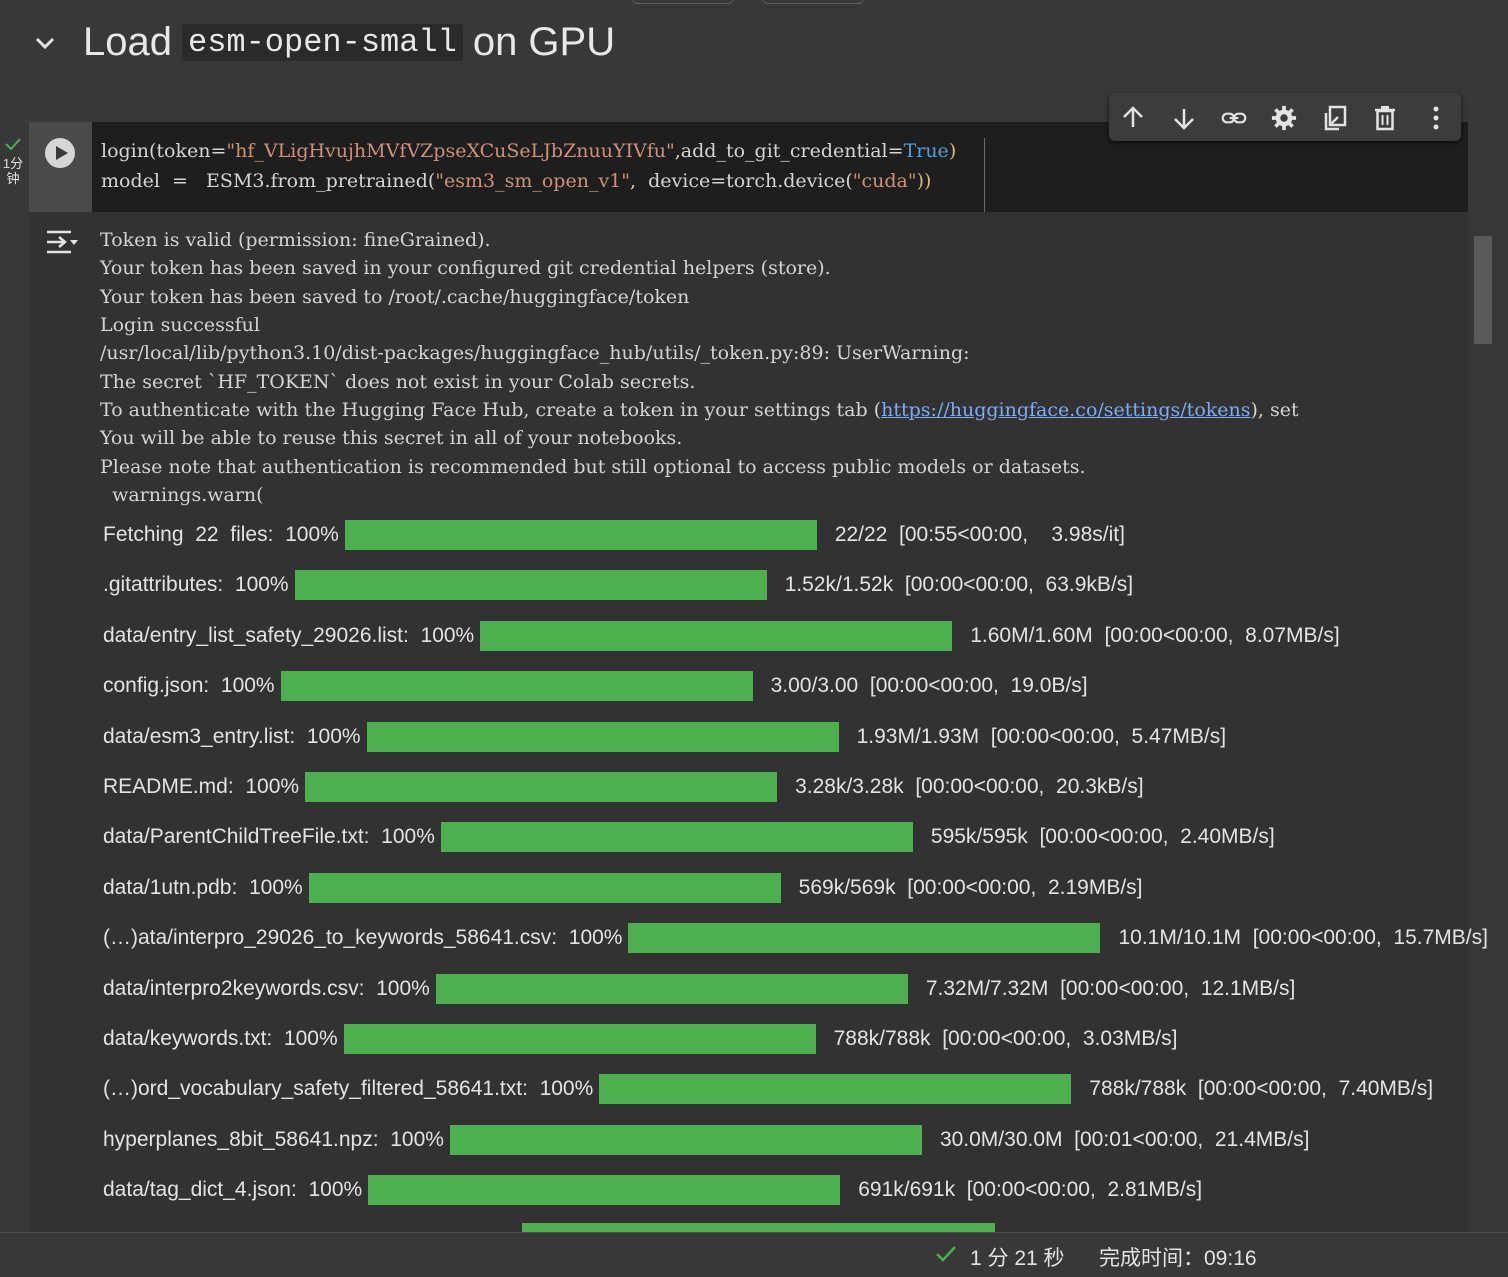 This screenshot has width=1508, height=1277. I want to click on move-up-button, so click(1133, 118).